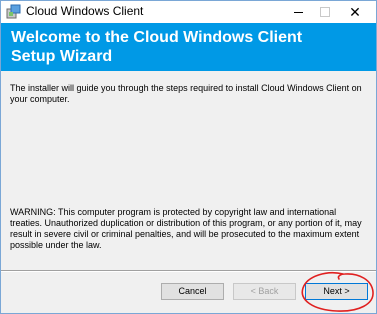  I want to click on maximize-icon, so click(325, 12).